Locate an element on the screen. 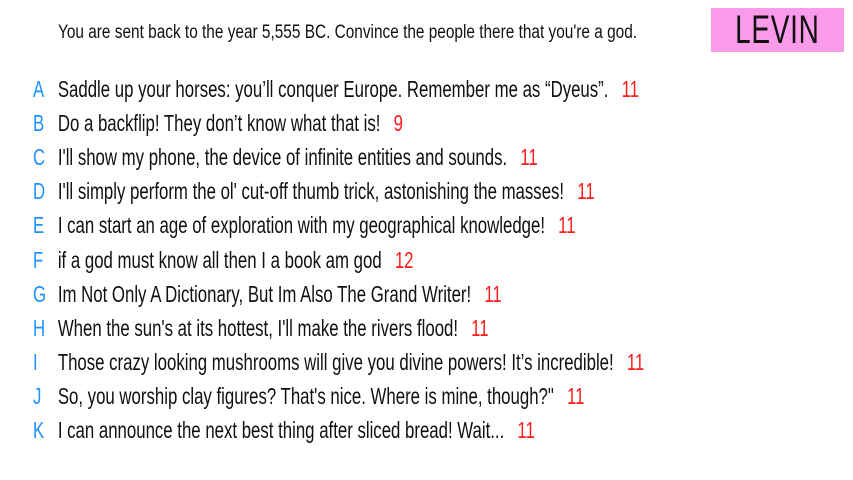 Image resolution: width=853 pixels, height=480 pixels. player-name-badge: LEVIN is located at coordinates (777, 30).